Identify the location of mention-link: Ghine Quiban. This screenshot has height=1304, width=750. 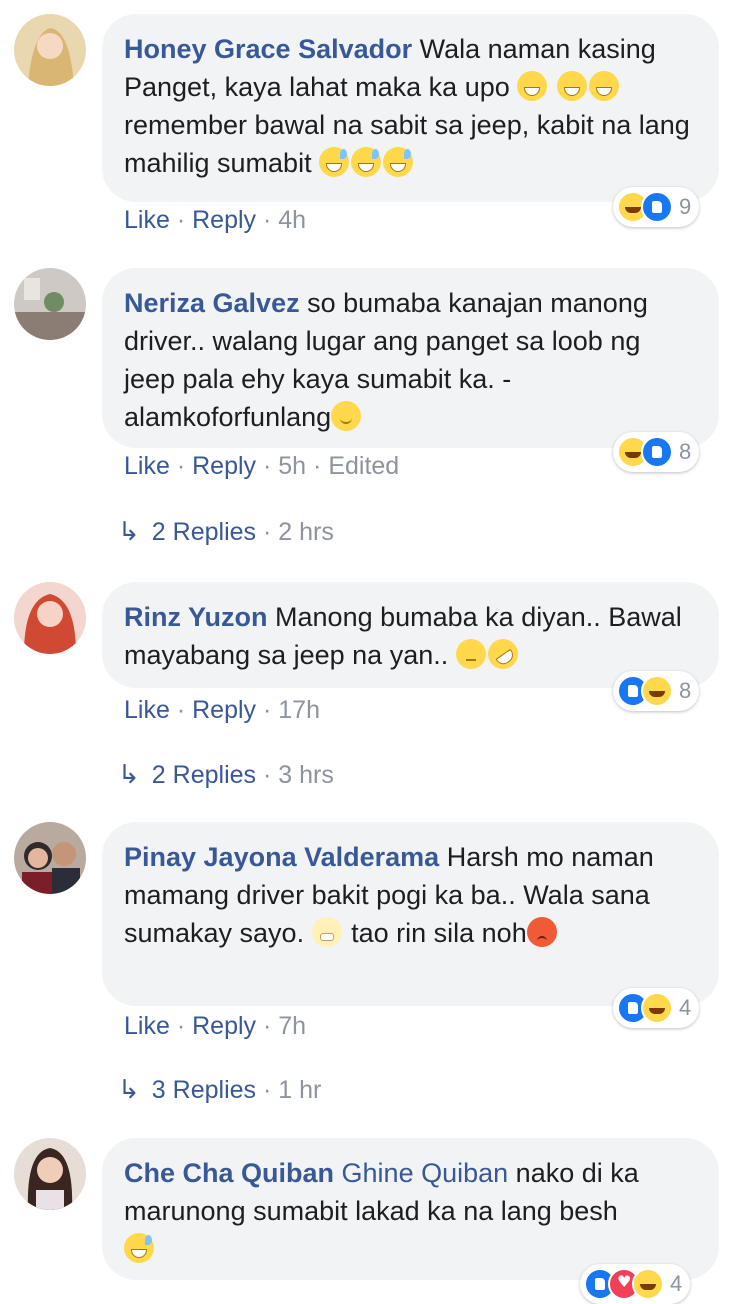
(425, 1173).